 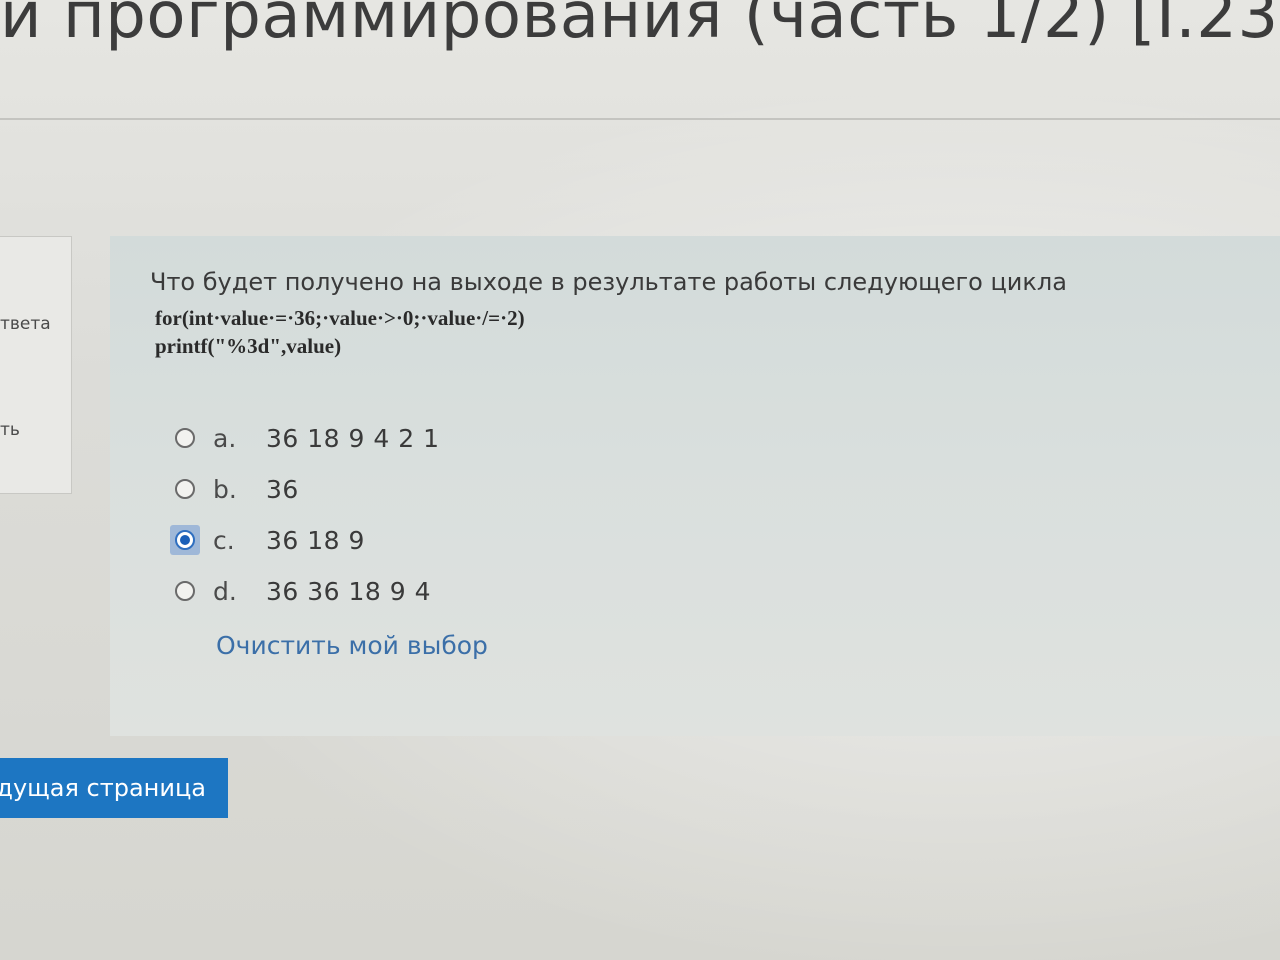 What do you see at coordinates (36, 365) in the screenshot?
I see `question-info-panel` at bounding box center [36, 365].